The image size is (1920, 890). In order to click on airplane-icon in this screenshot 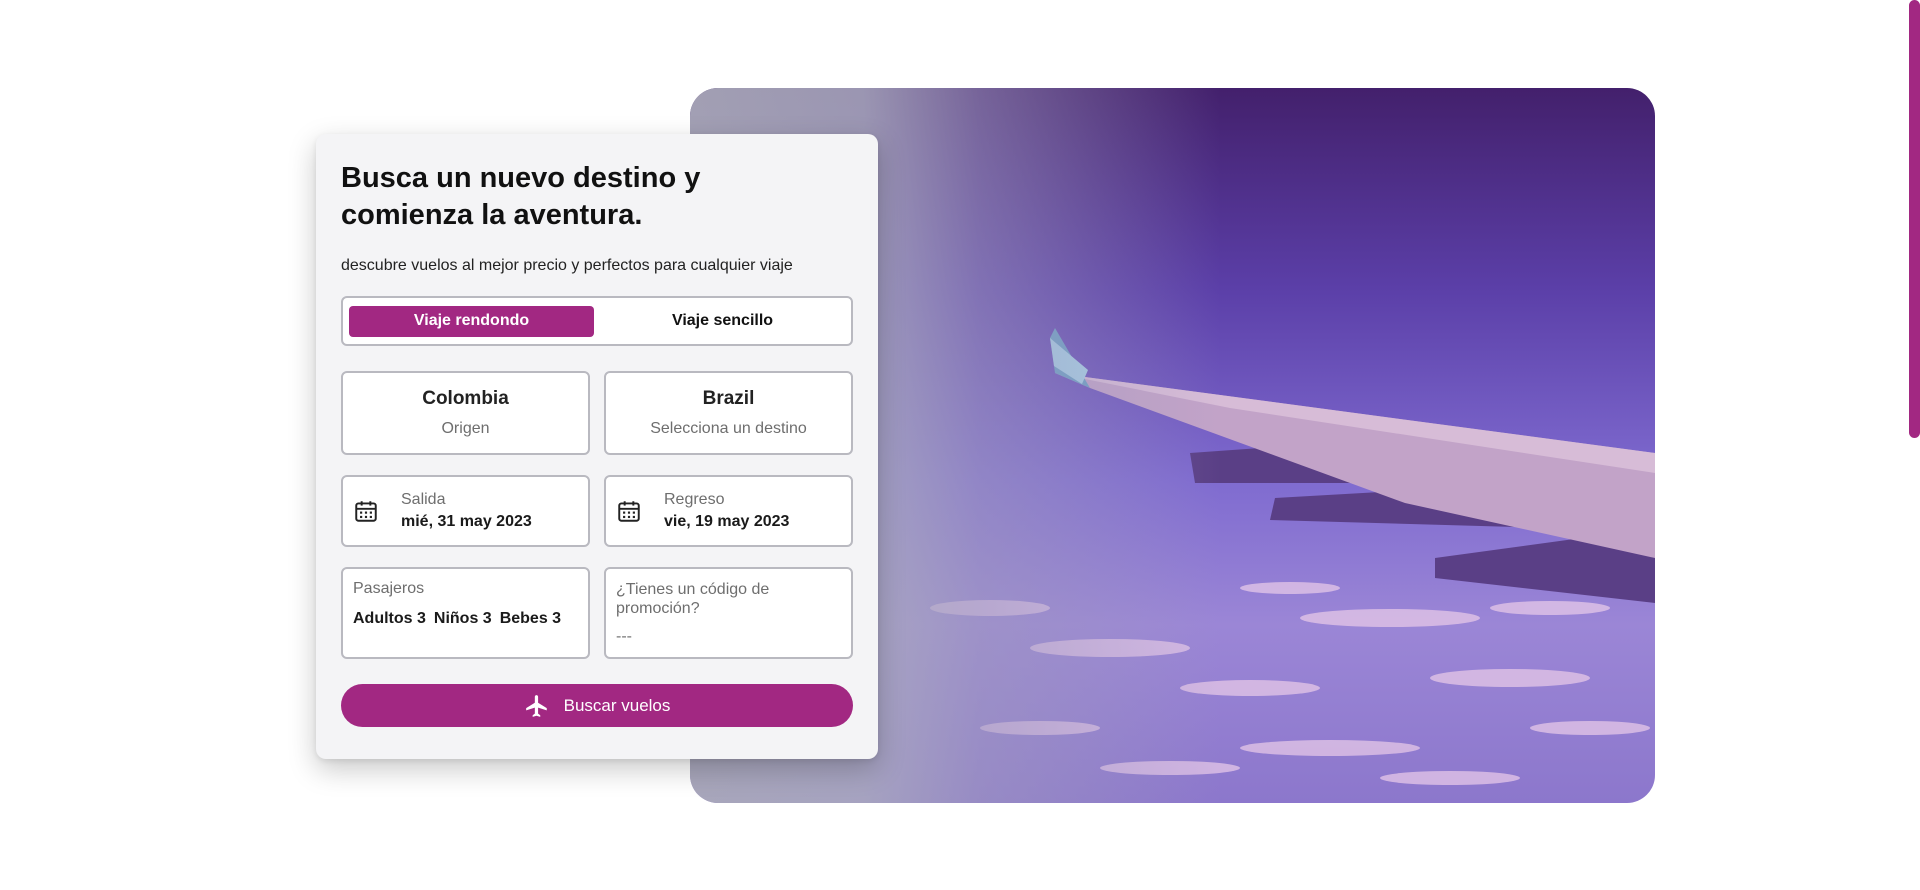, I will do `click(537, 706)`.